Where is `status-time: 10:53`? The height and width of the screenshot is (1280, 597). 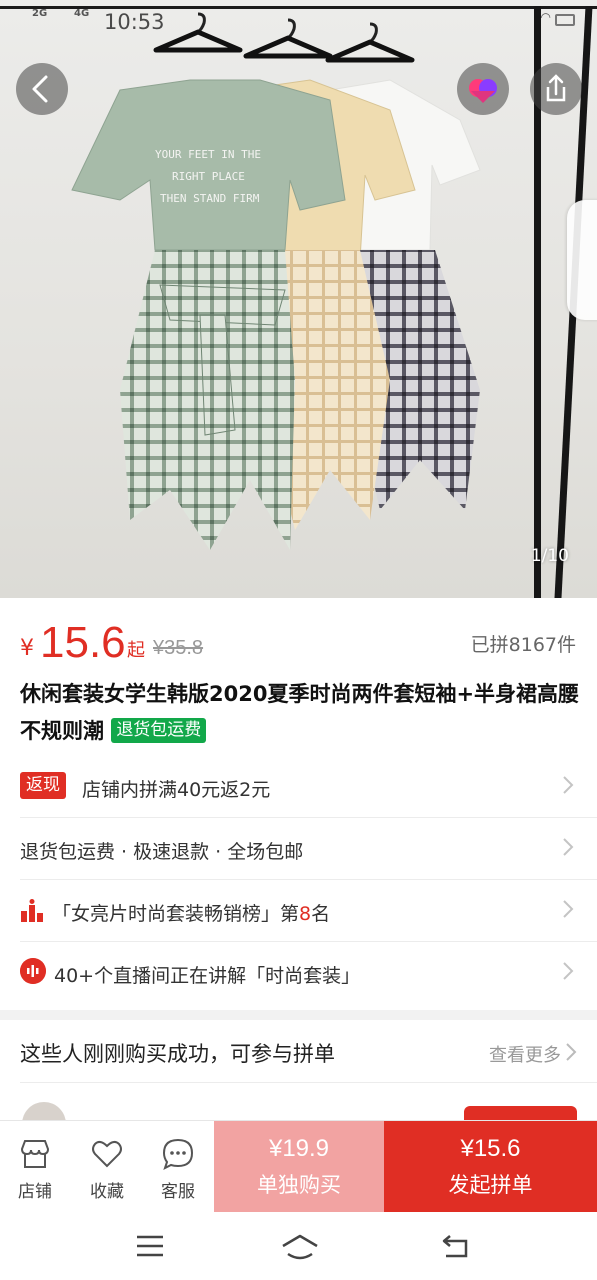
status-time: 10:53 is located at coordinates (134, 22).